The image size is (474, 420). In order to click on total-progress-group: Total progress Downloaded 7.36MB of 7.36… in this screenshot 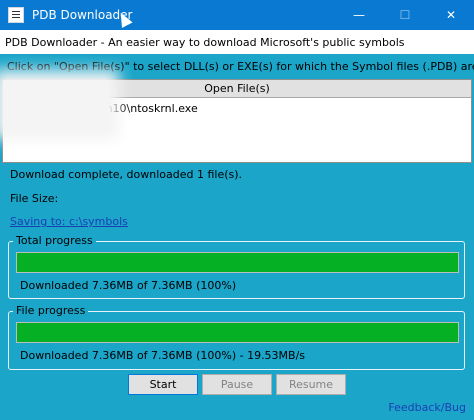, I will do `click(236, 266)`.